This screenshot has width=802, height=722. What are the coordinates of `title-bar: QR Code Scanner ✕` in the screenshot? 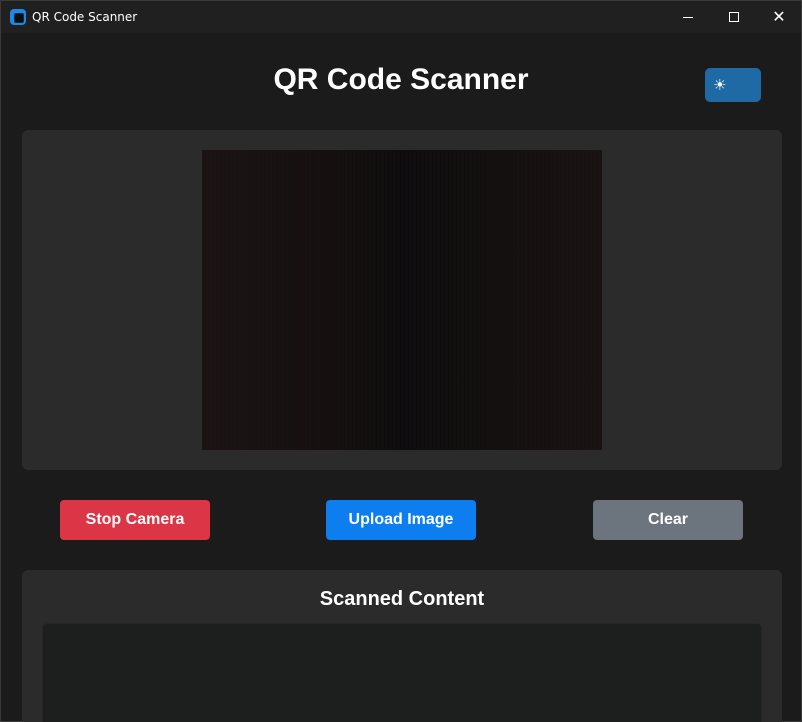 It's located at (401, 17).